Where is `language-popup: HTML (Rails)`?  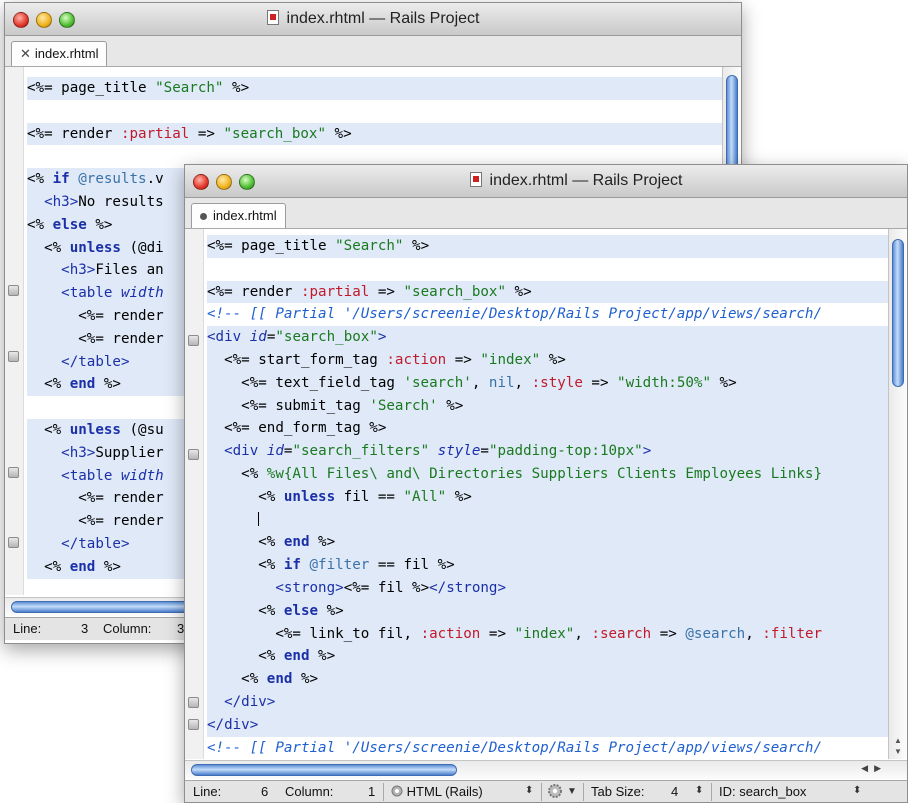 language-popup: HTML (Rails) is located at coordinates (437, 791).